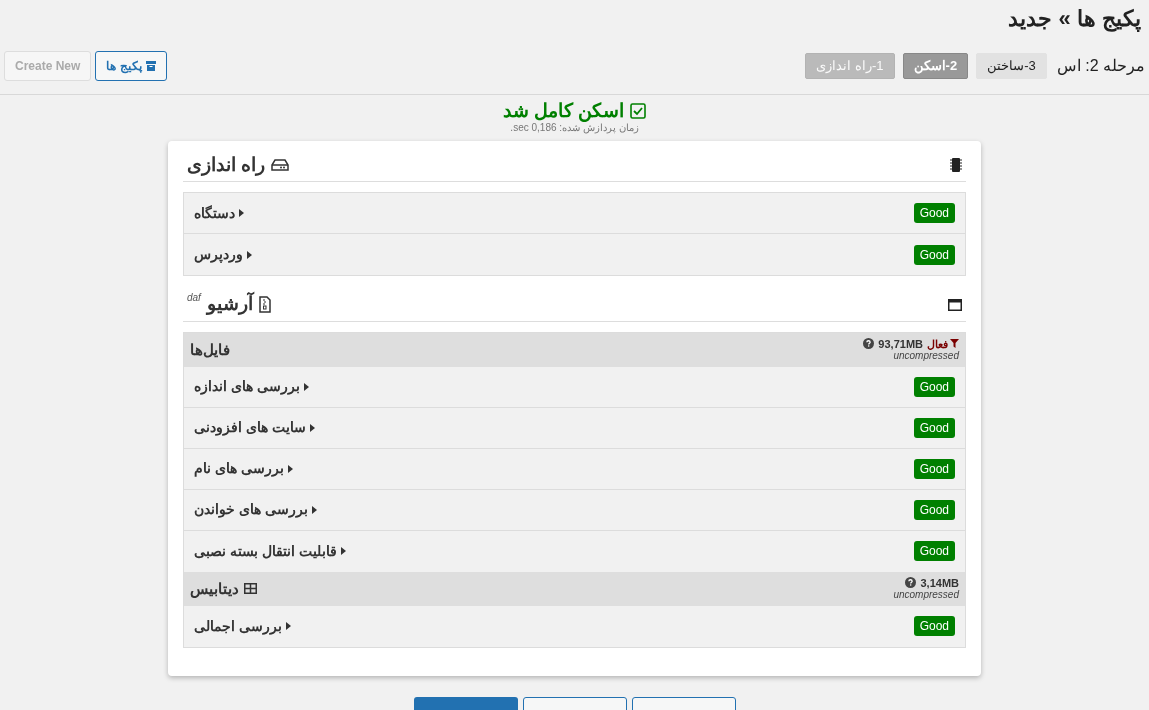  I want to click on zip-file-icon, so click(264, 305).